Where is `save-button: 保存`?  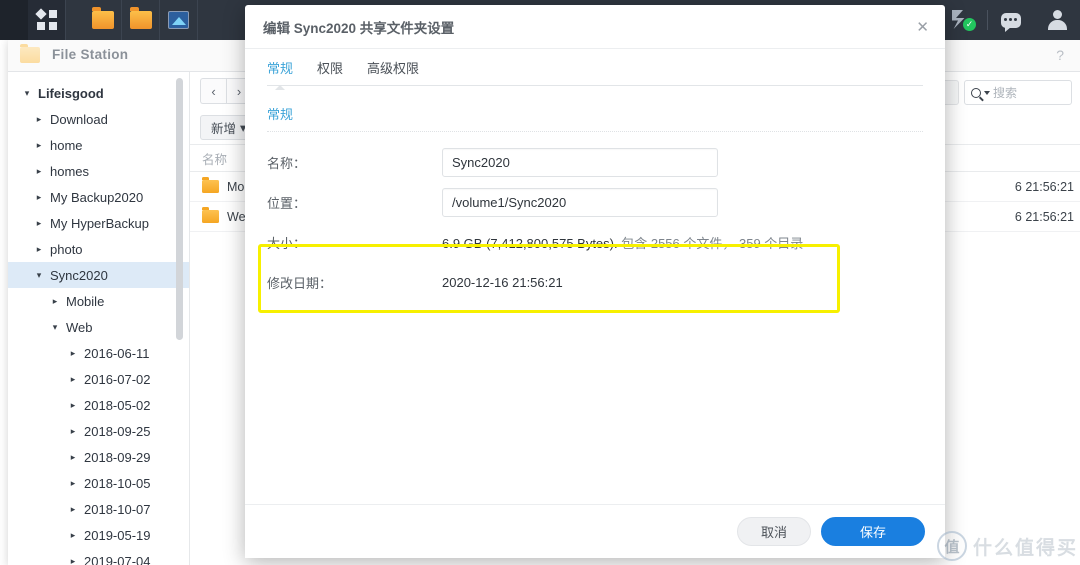
save-button: 保存 is located at coordinates (873, 531).